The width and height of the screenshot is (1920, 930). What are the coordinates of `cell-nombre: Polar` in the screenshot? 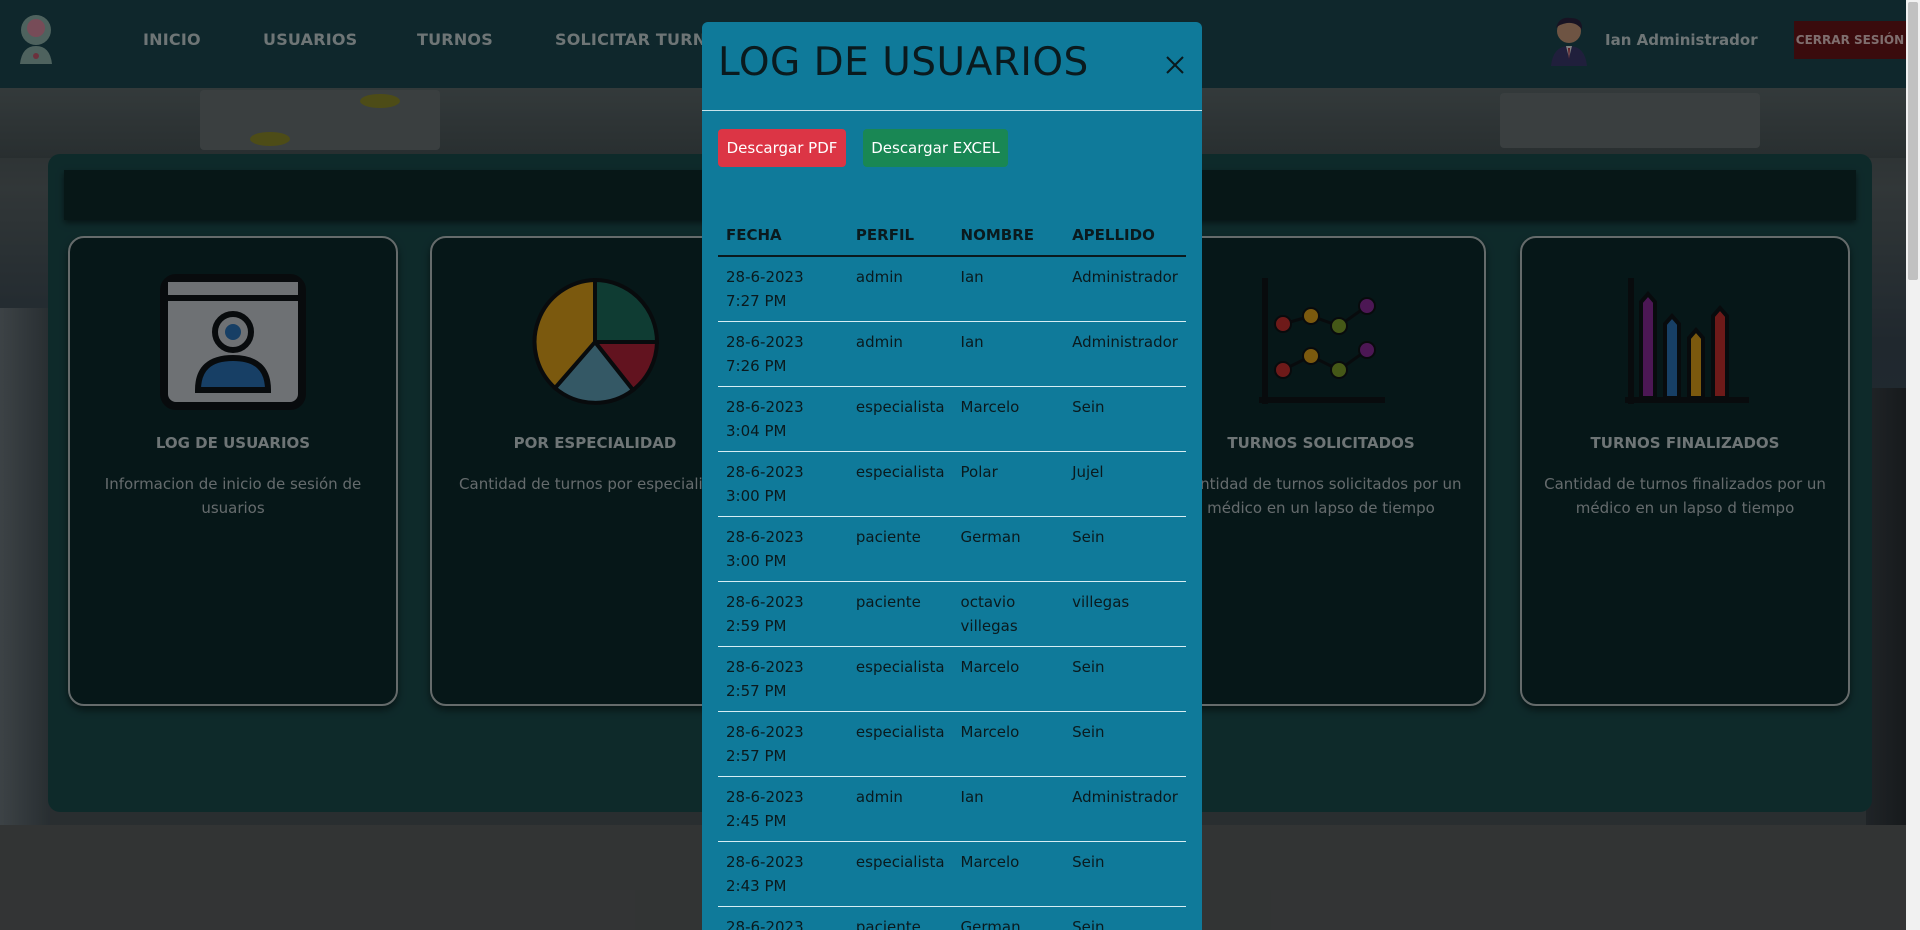 It's located at (1008, 484).